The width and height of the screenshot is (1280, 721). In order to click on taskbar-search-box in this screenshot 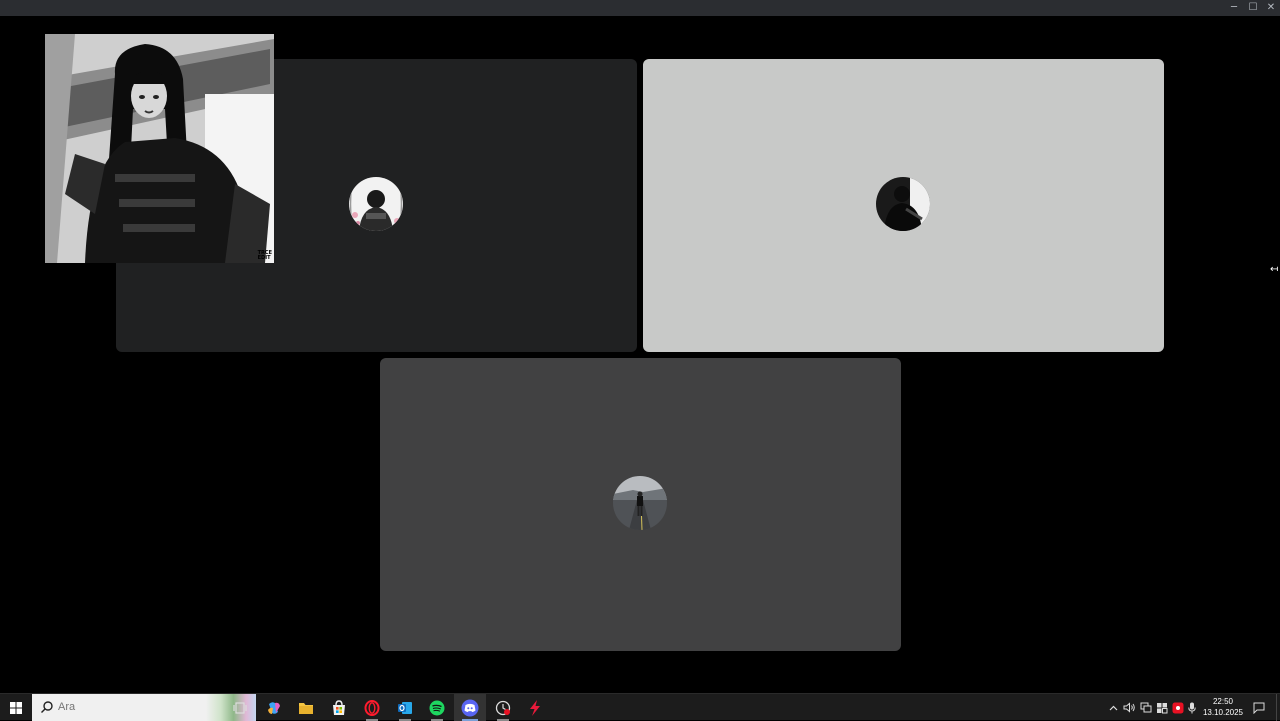, I will do `click(144, 707)`.